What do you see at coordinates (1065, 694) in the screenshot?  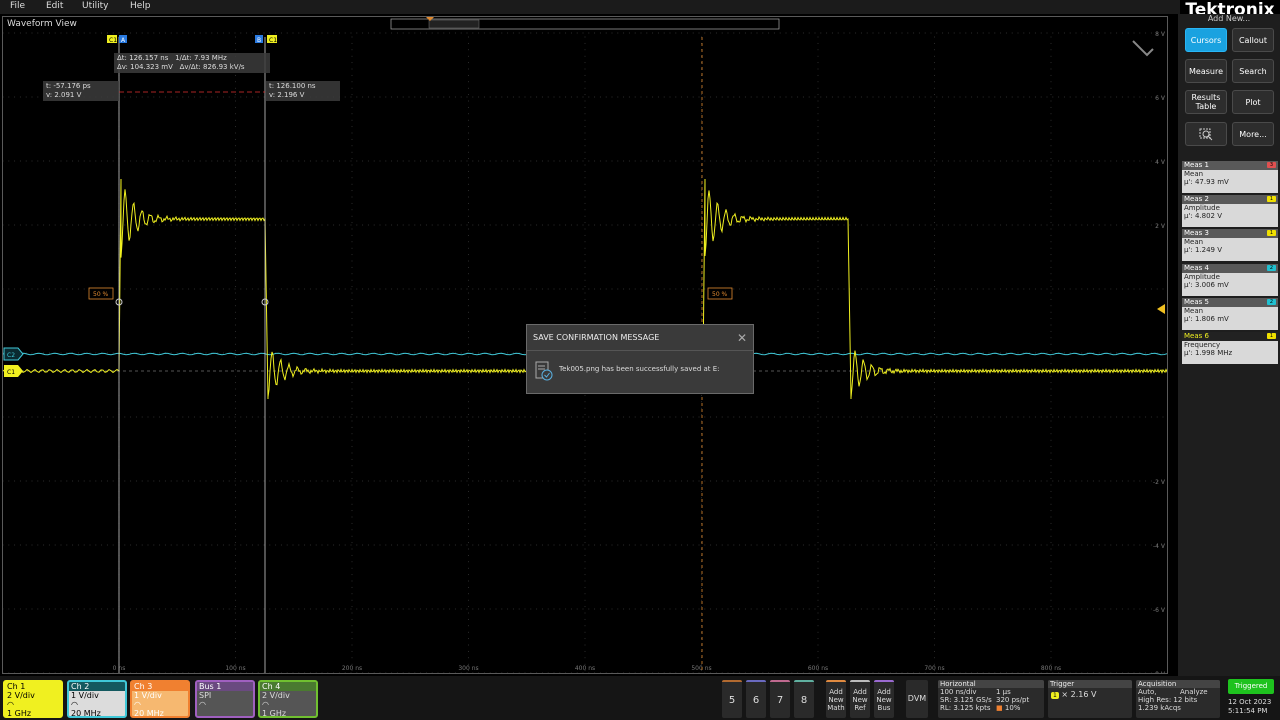 I see `trigger-slope-icon: ⨯` at bounding box center [1065, 694].